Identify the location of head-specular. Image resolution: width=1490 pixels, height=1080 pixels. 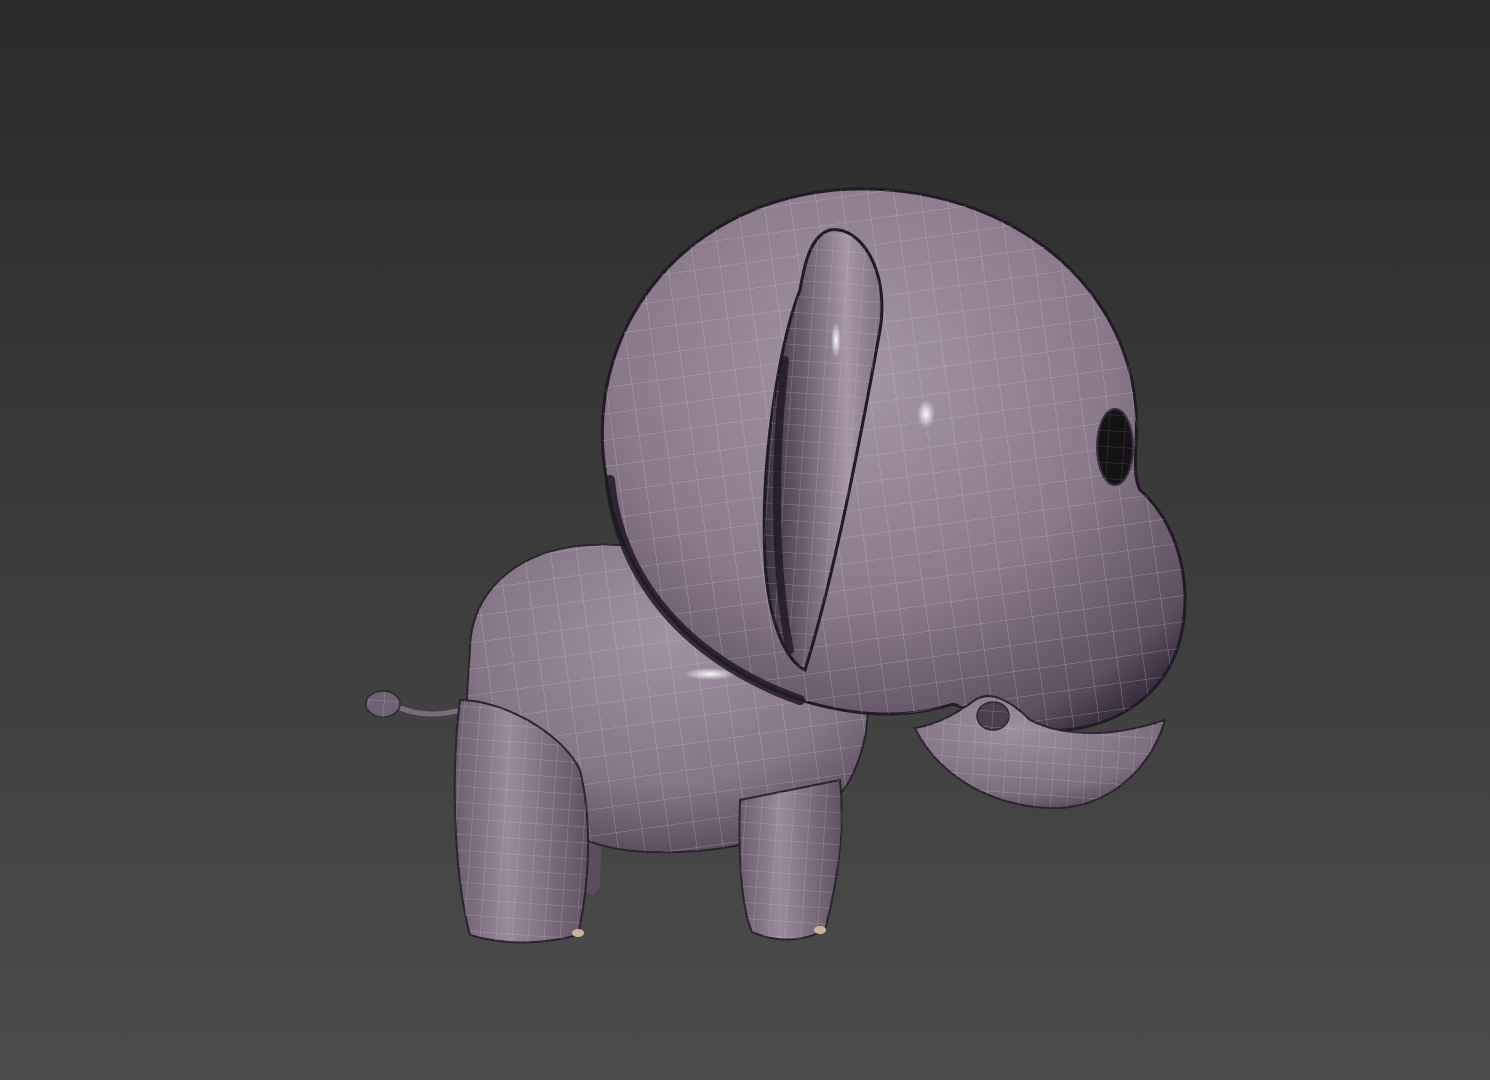
(926, 414).